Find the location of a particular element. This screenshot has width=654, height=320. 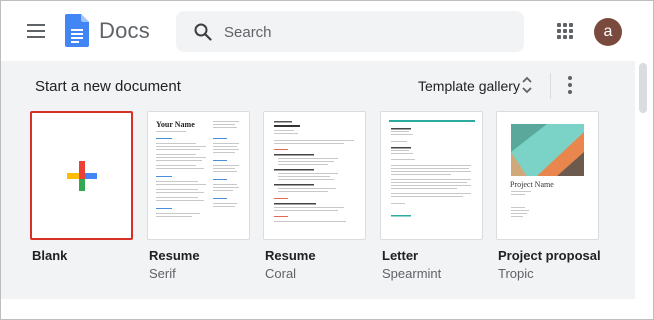

template-gallery-button: Template gallery is located at coordinates (469, 86).